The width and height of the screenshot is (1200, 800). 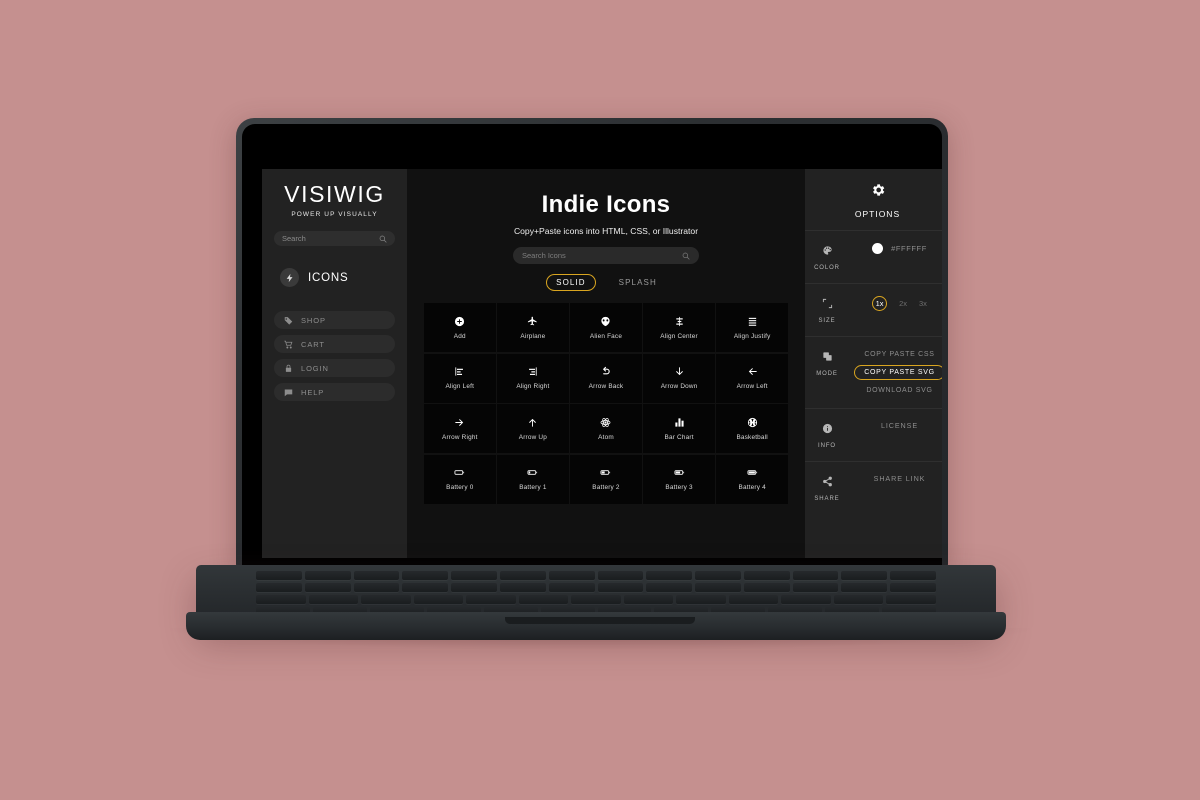 What do you see at coordinates (334, 320) in the screenshot?
I see `sidebar-item-shop: SHOP` at bounding box center [334, 320].